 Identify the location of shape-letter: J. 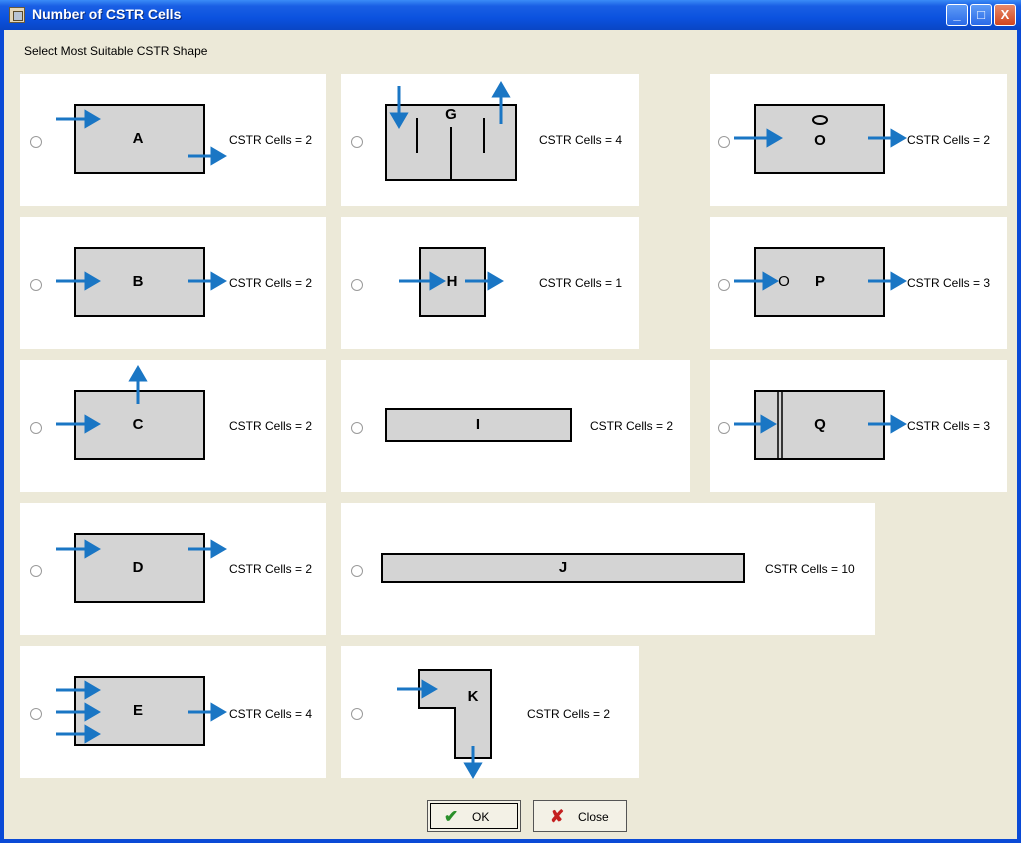
(563, 567).